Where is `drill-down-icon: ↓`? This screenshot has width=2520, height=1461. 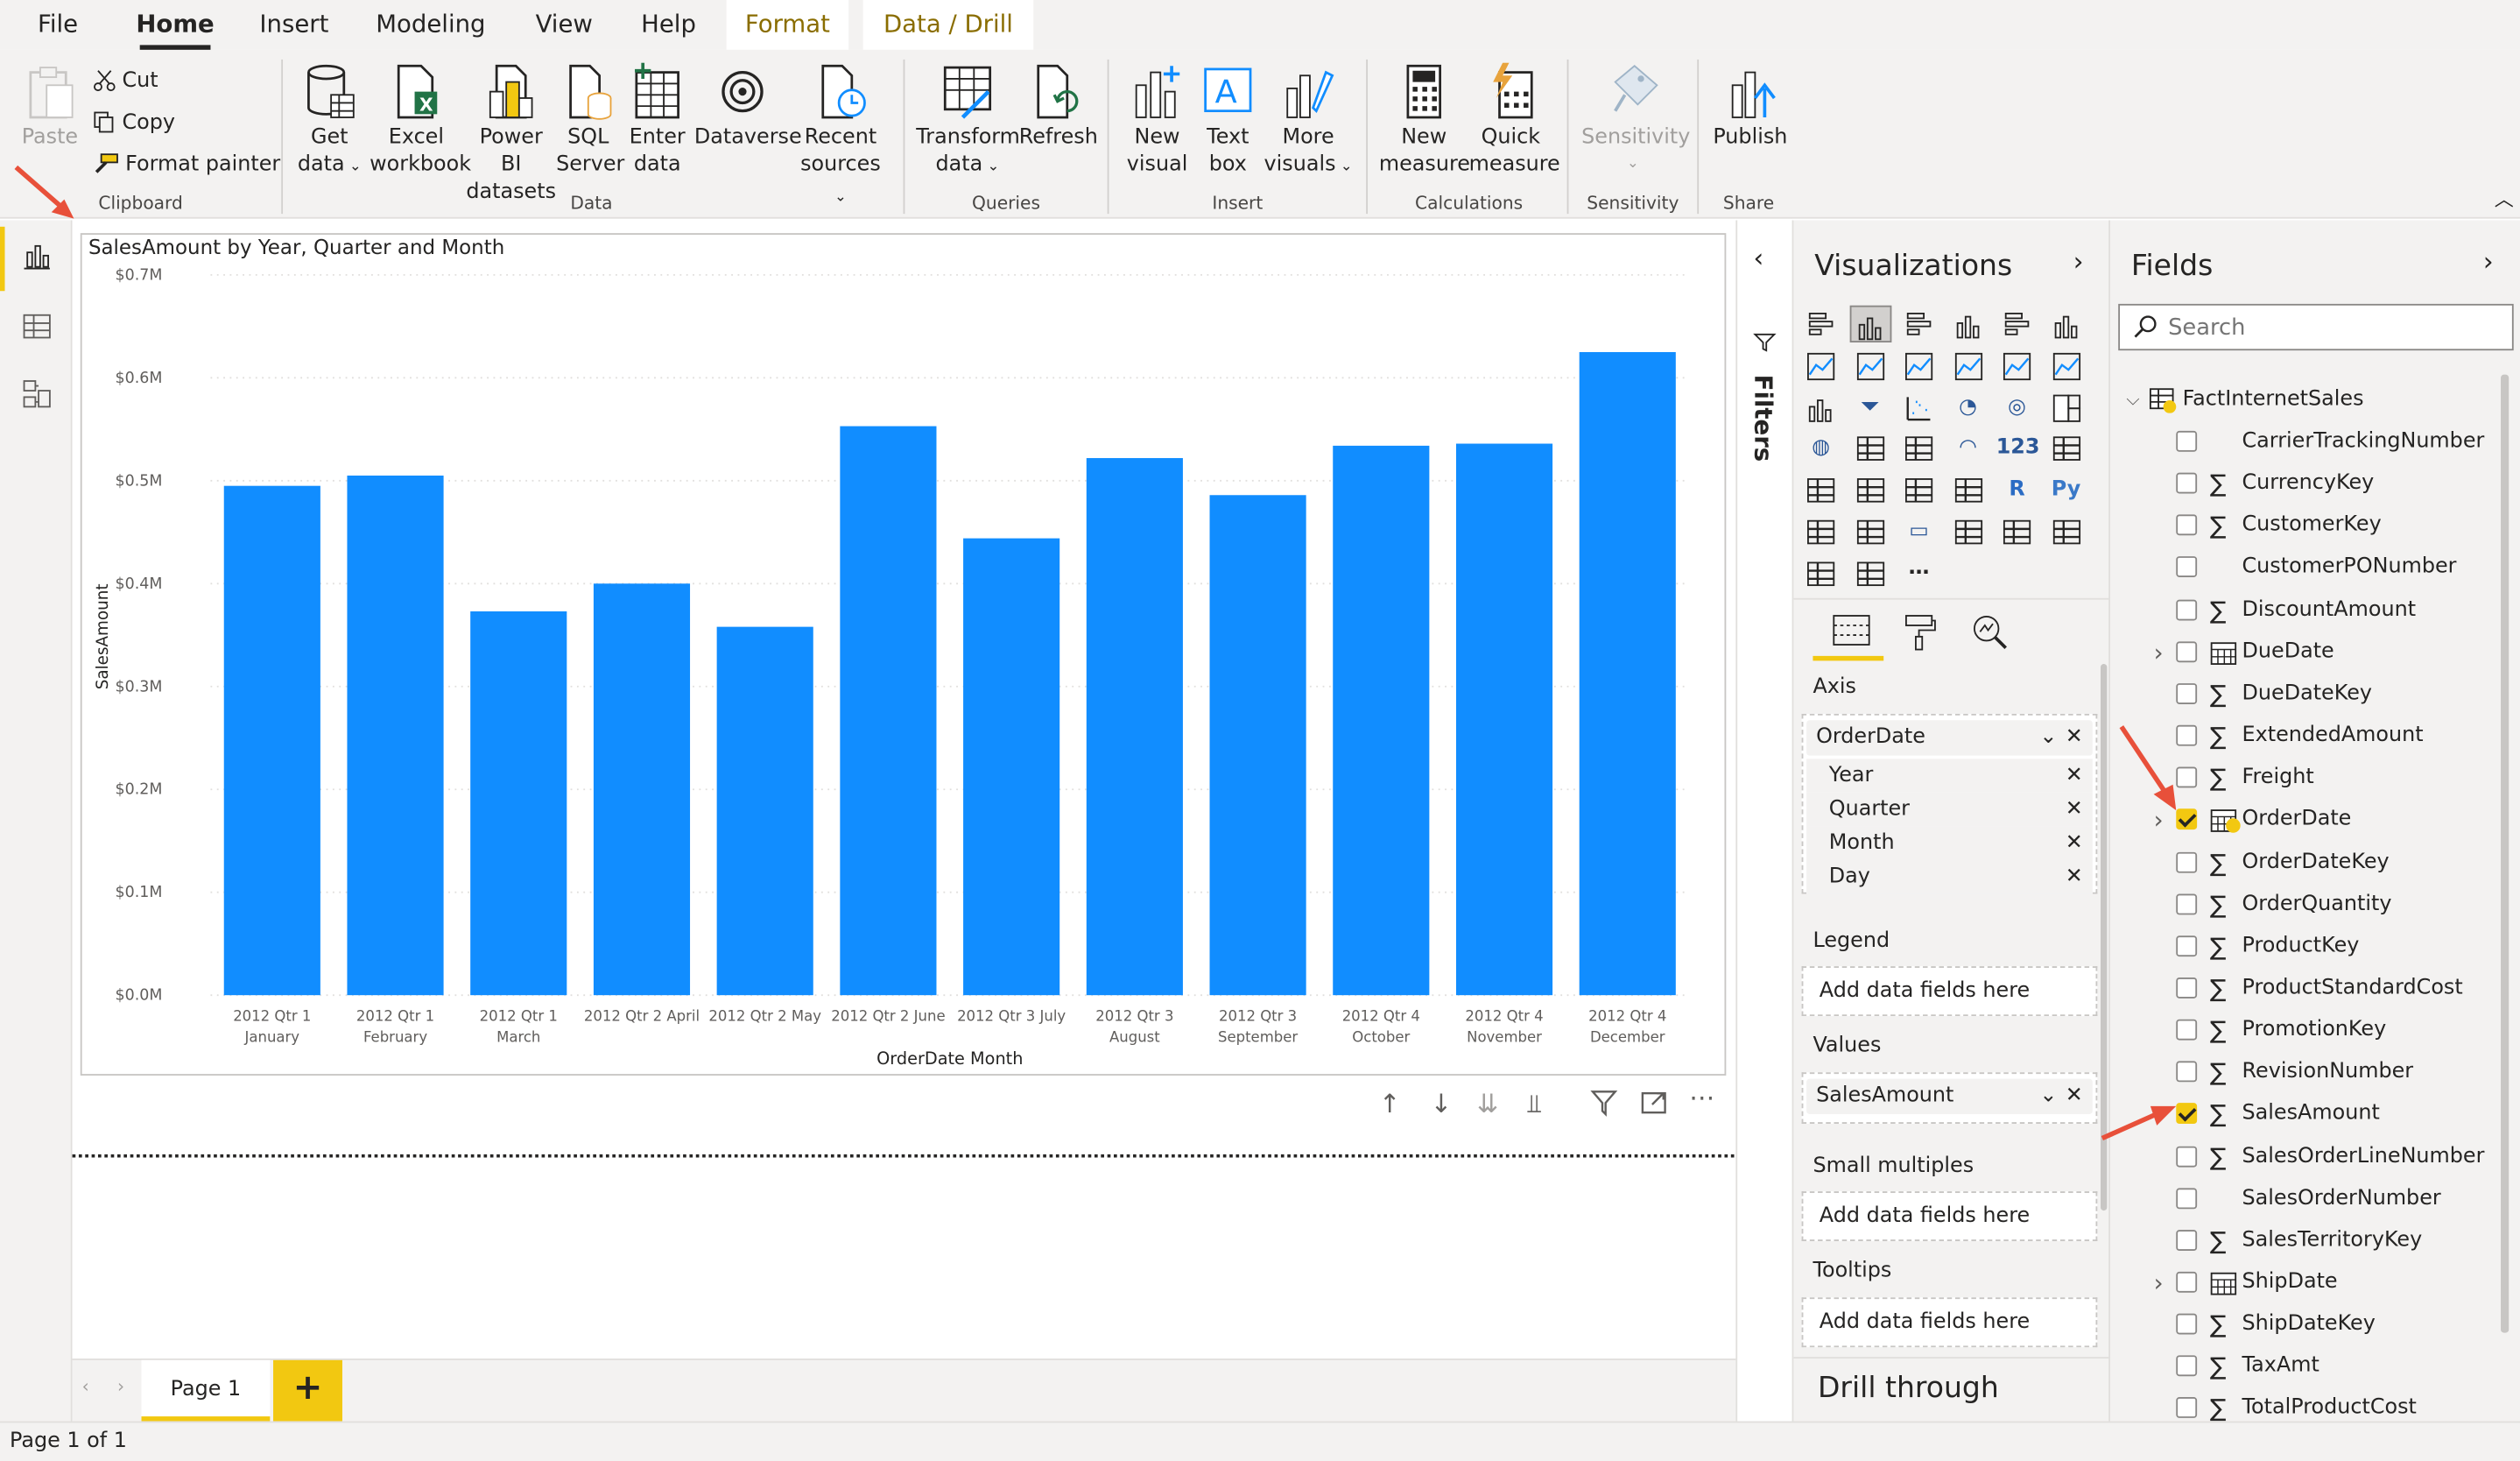
drill-down-icon: ↓ is located at coordinates (1442, 1104).